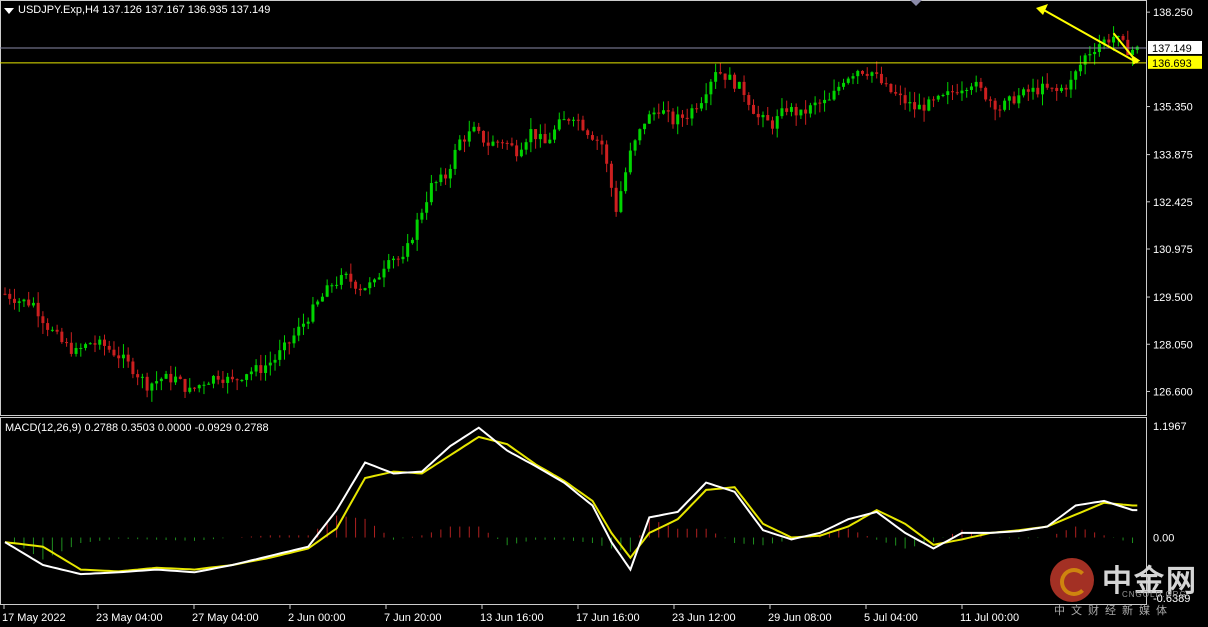  Describe the element at coordinates (9, 11) in the screenshot. I see `chart-menu-icon` at that location.